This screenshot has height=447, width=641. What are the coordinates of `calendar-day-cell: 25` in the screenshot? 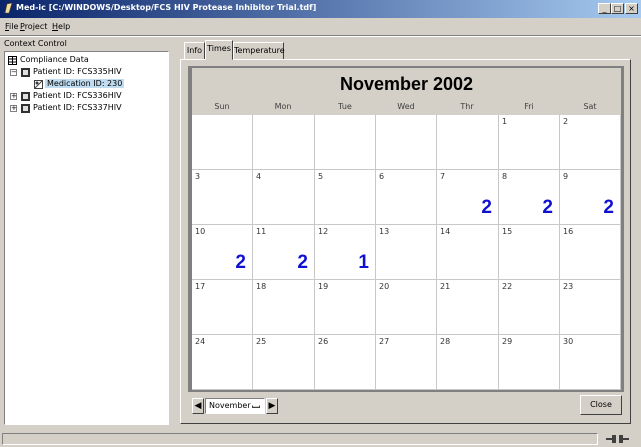 It's located at (284, 362).